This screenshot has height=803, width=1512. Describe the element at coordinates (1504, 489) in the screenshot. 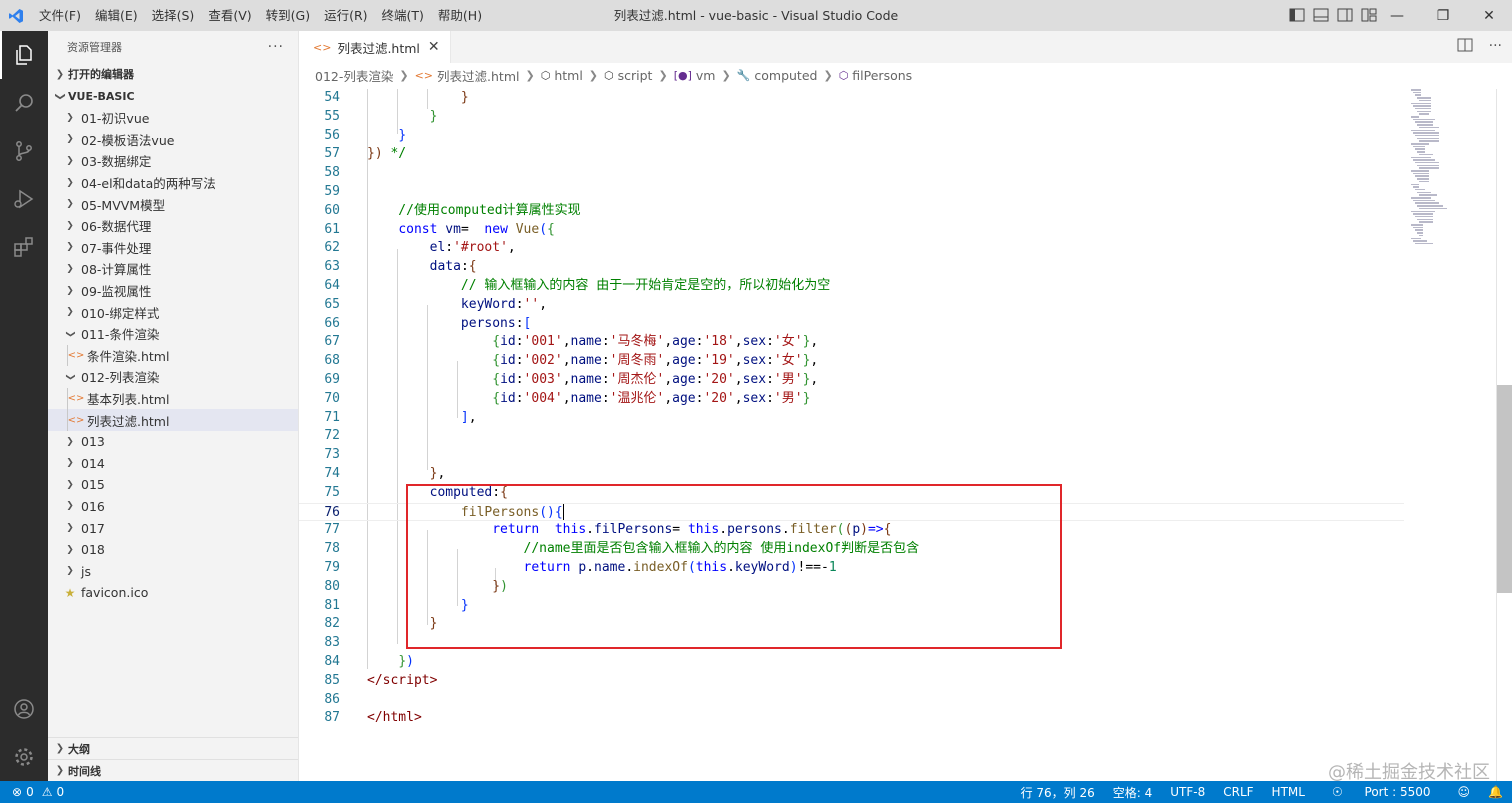

I see `vertical-scrollbar` at that location.